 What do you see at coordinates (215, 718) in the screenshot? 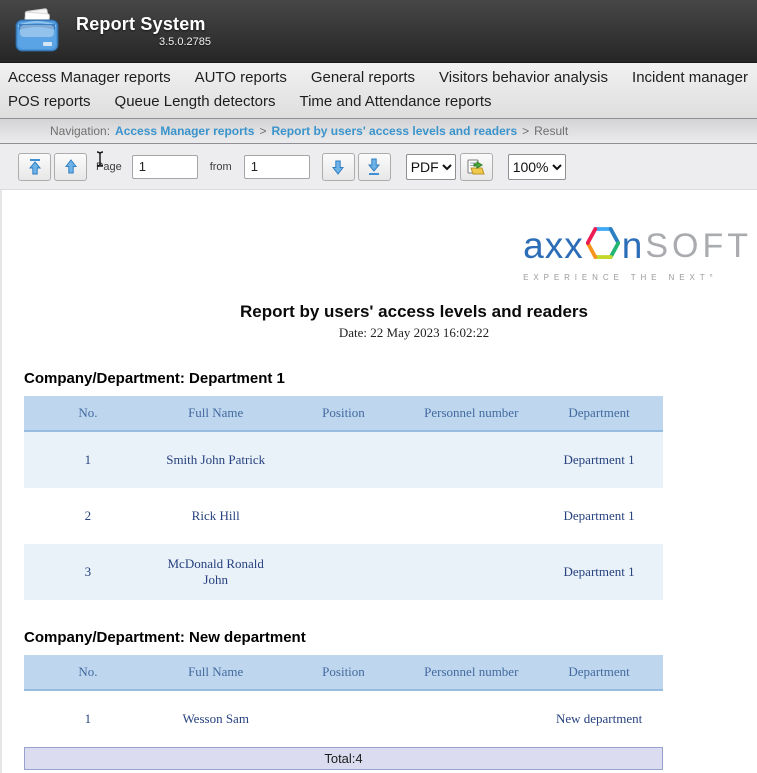
I see `table-cell: Wesson Sam` at bounding box center [215, 718].